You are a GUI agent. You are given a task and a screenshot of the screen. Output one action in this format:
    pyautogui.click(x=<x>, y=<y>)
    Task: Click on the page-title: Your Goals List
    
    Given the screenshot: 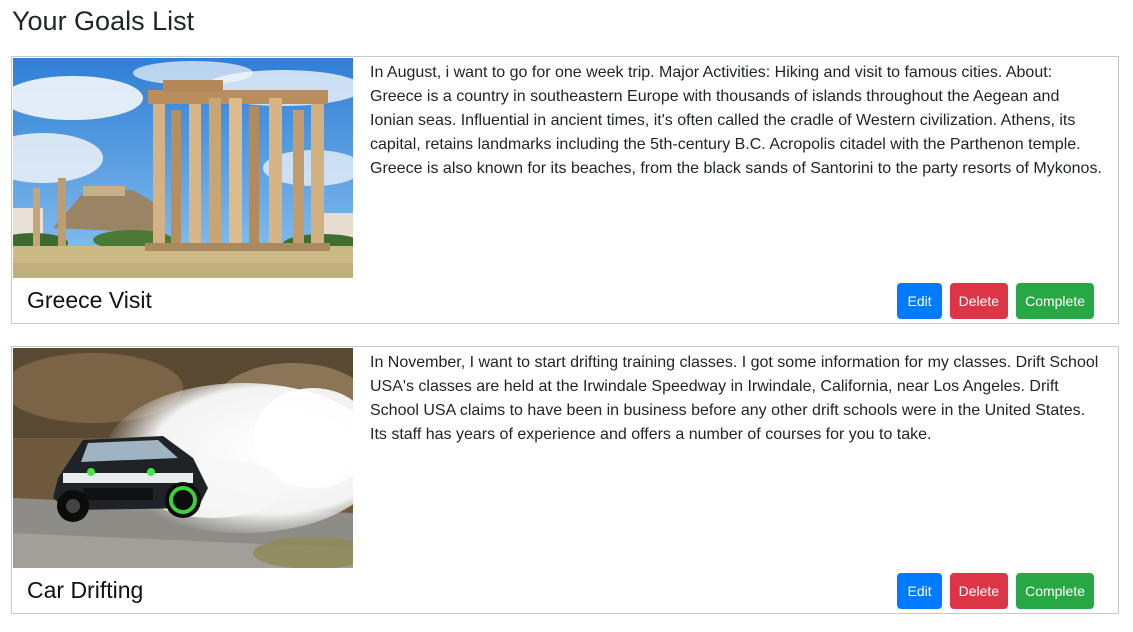 What is the action you would take?
    pyautogui.click(x=103, y=21)
    